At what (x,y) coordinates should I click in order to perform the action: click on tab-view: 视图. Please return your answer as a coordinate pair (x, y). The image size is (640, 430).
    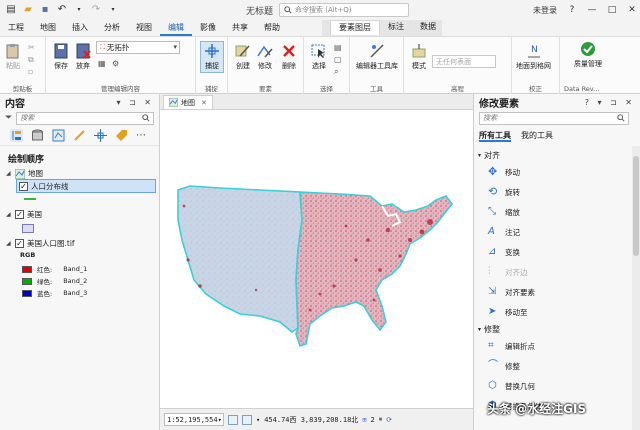
    Looking at the image, I should click on (144, 28).